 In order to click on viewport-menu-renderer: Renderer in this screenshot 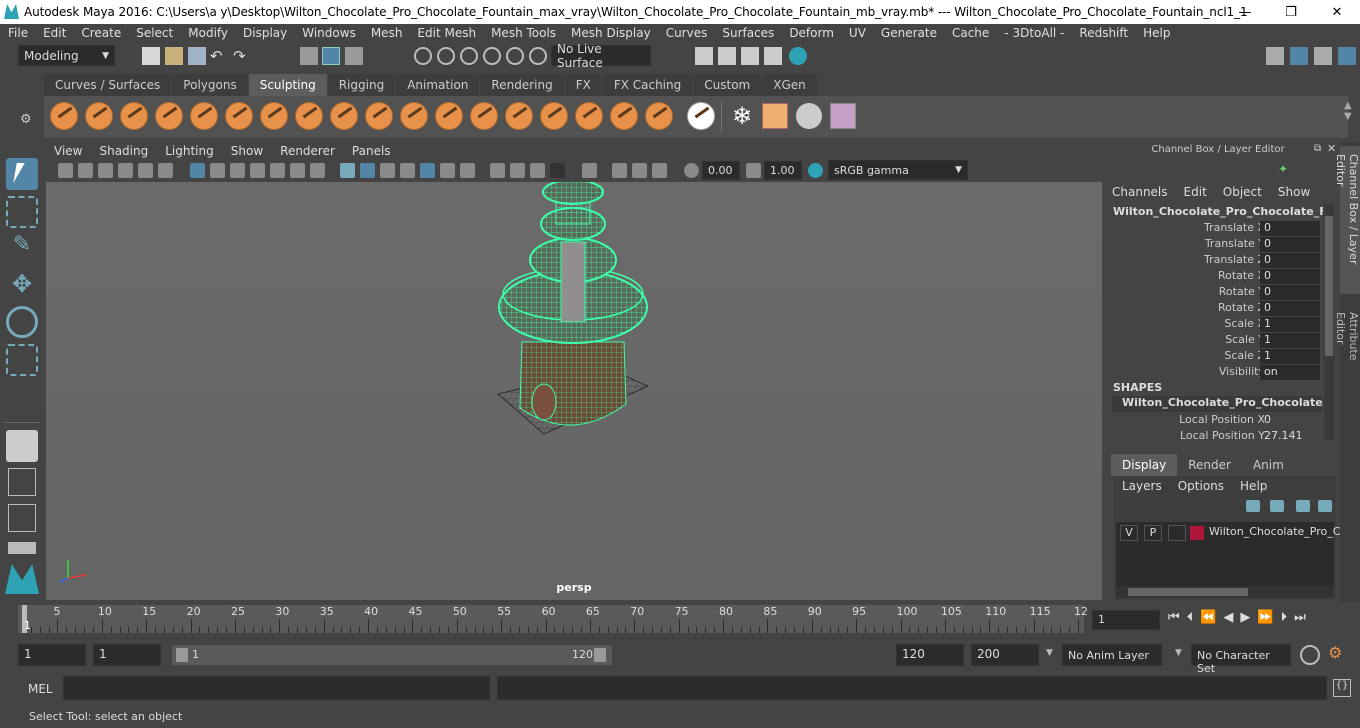, I will do `click(308, 151)`.